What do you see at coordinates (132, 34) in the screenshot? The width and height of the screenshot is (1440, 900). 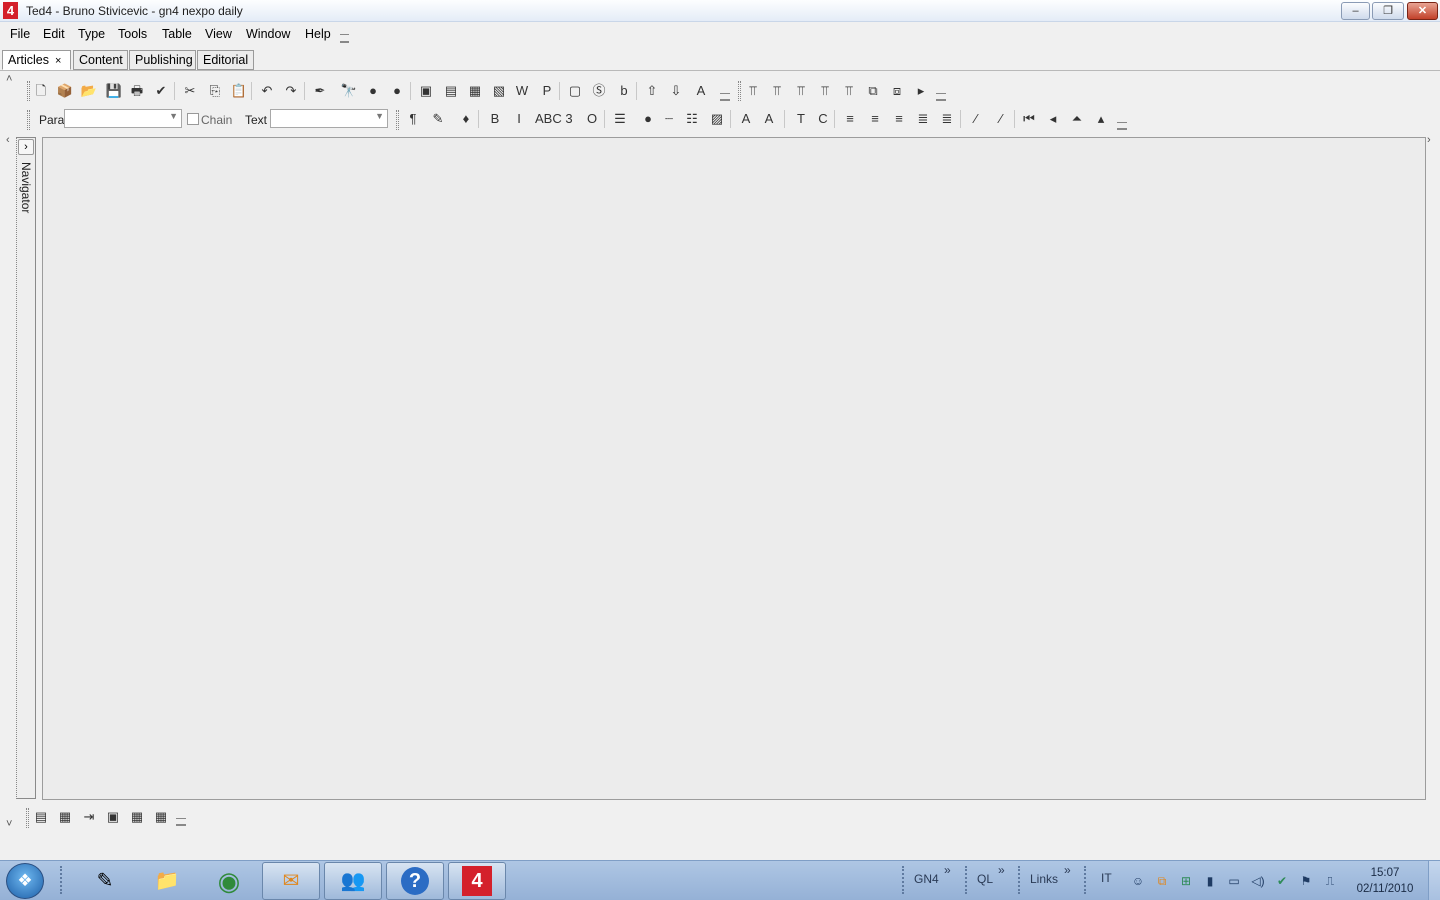 I see `menu-tools: Tools` at bounding box center [132, 34].